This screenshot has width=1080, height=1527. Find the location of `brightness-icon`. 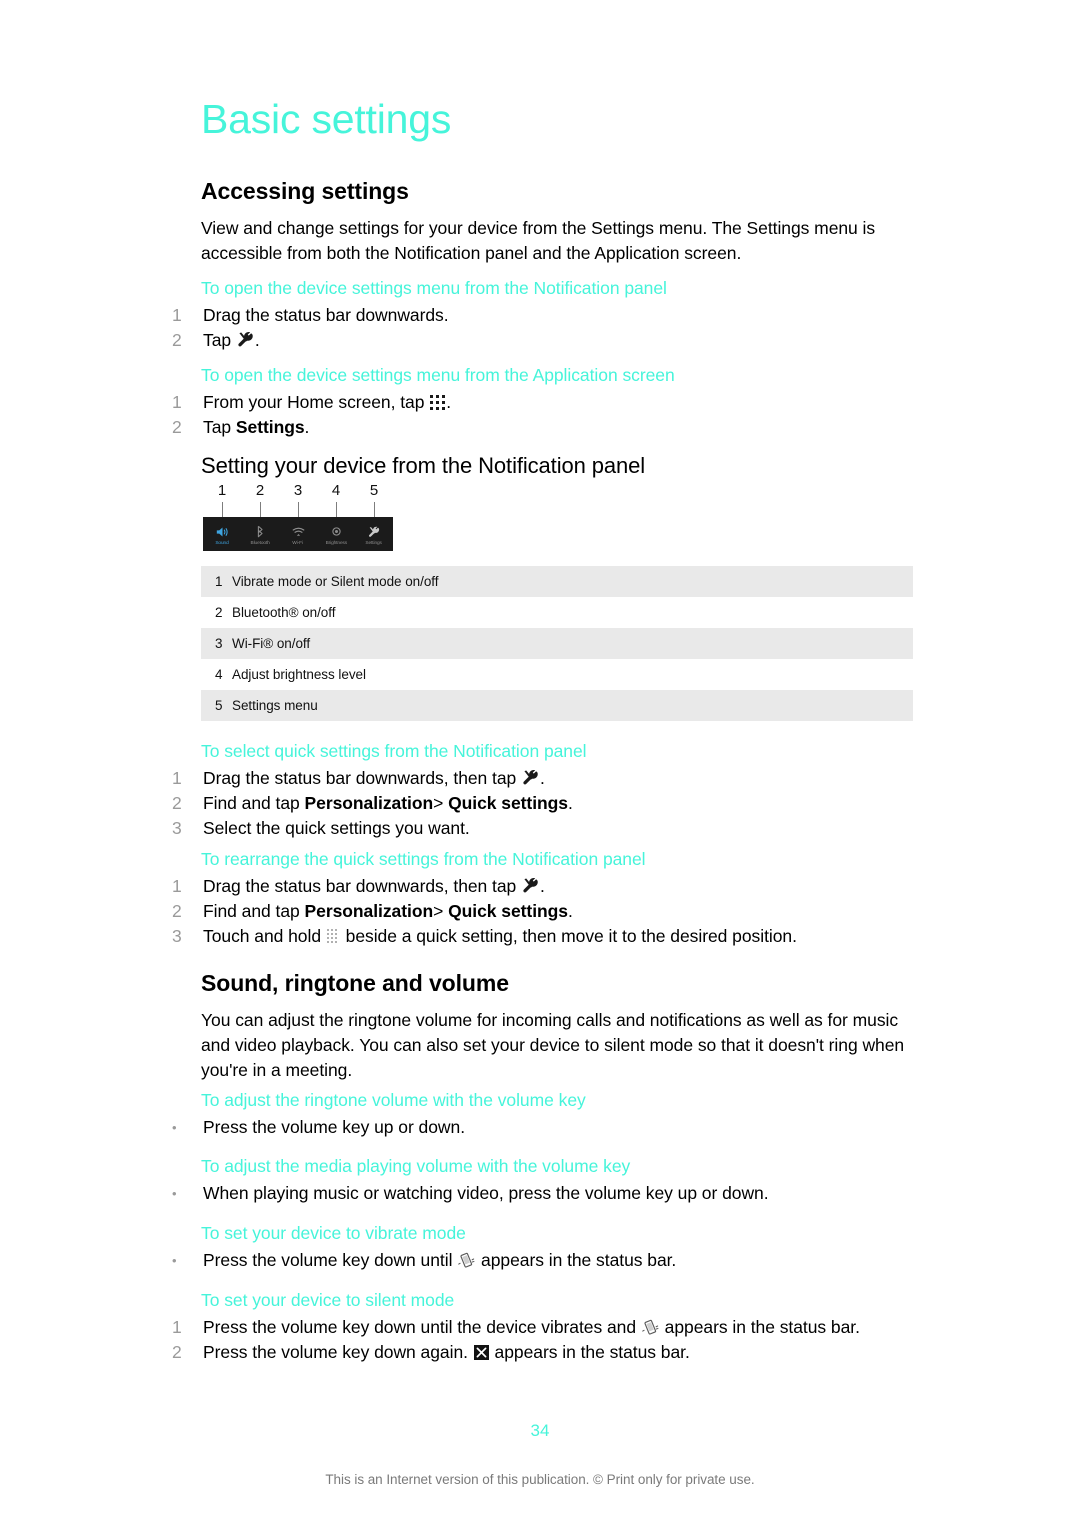

brightness-icon is located at coordinates (336, 531).